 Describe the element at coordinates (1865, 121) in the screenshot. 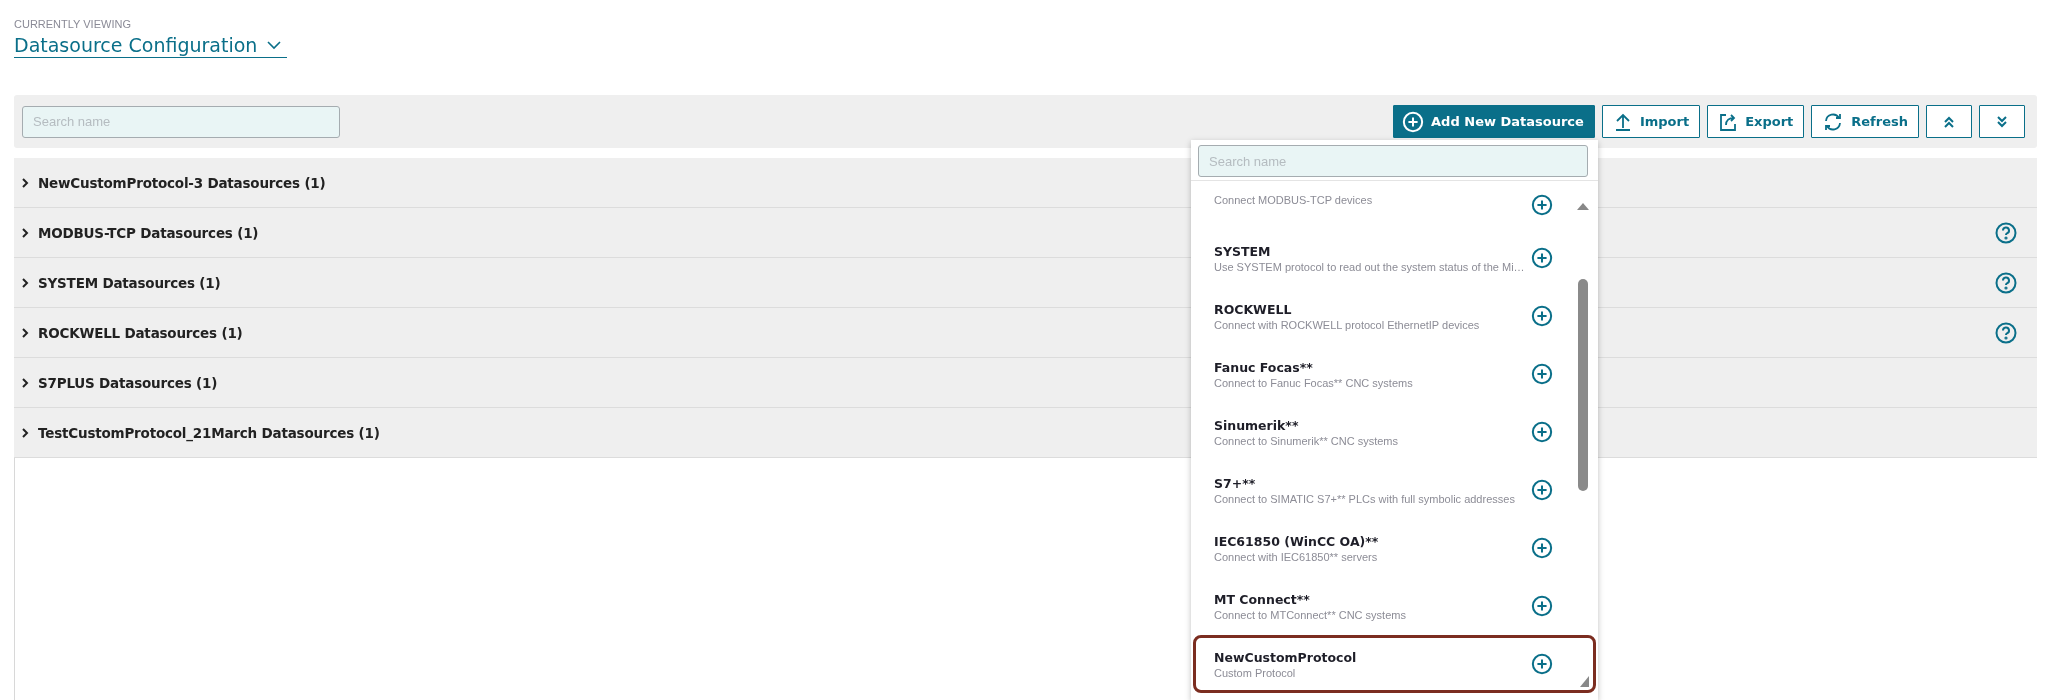

I see `refresh-button: Refresh` at that location.